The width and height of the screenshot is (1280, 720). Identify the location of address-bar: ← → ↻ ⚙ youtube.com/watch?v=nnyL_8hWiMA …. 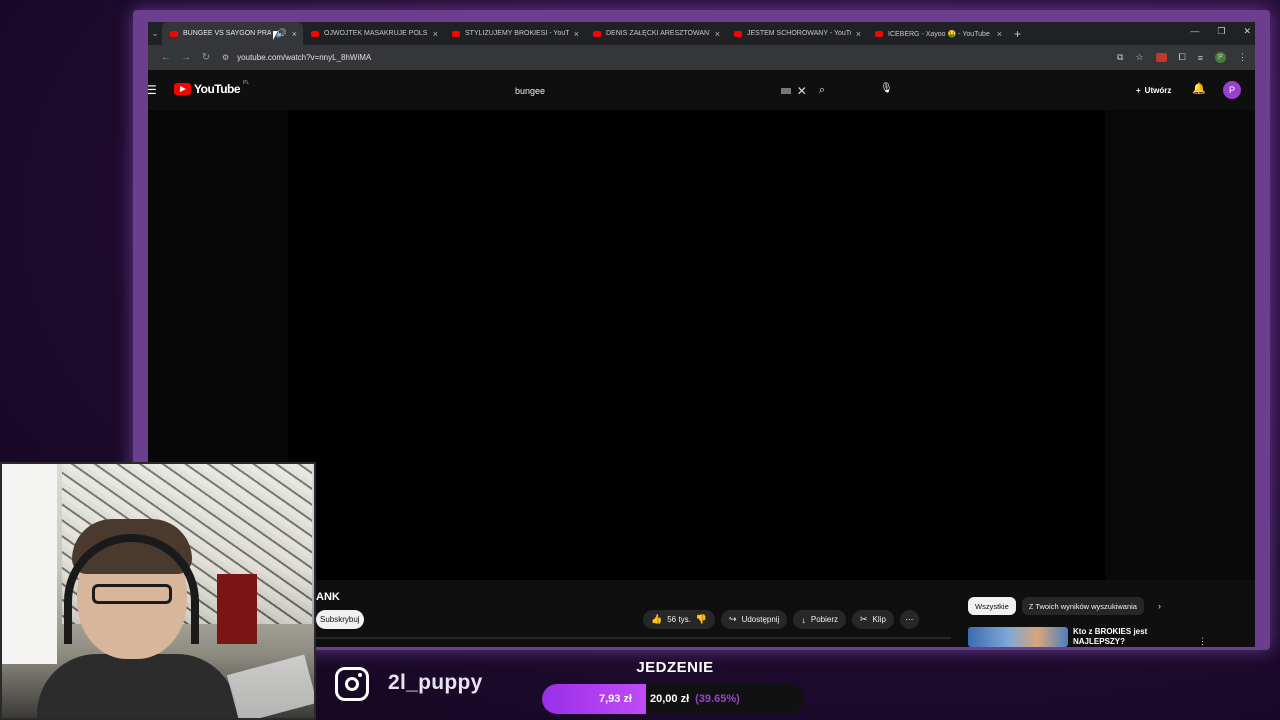
(701, 57).